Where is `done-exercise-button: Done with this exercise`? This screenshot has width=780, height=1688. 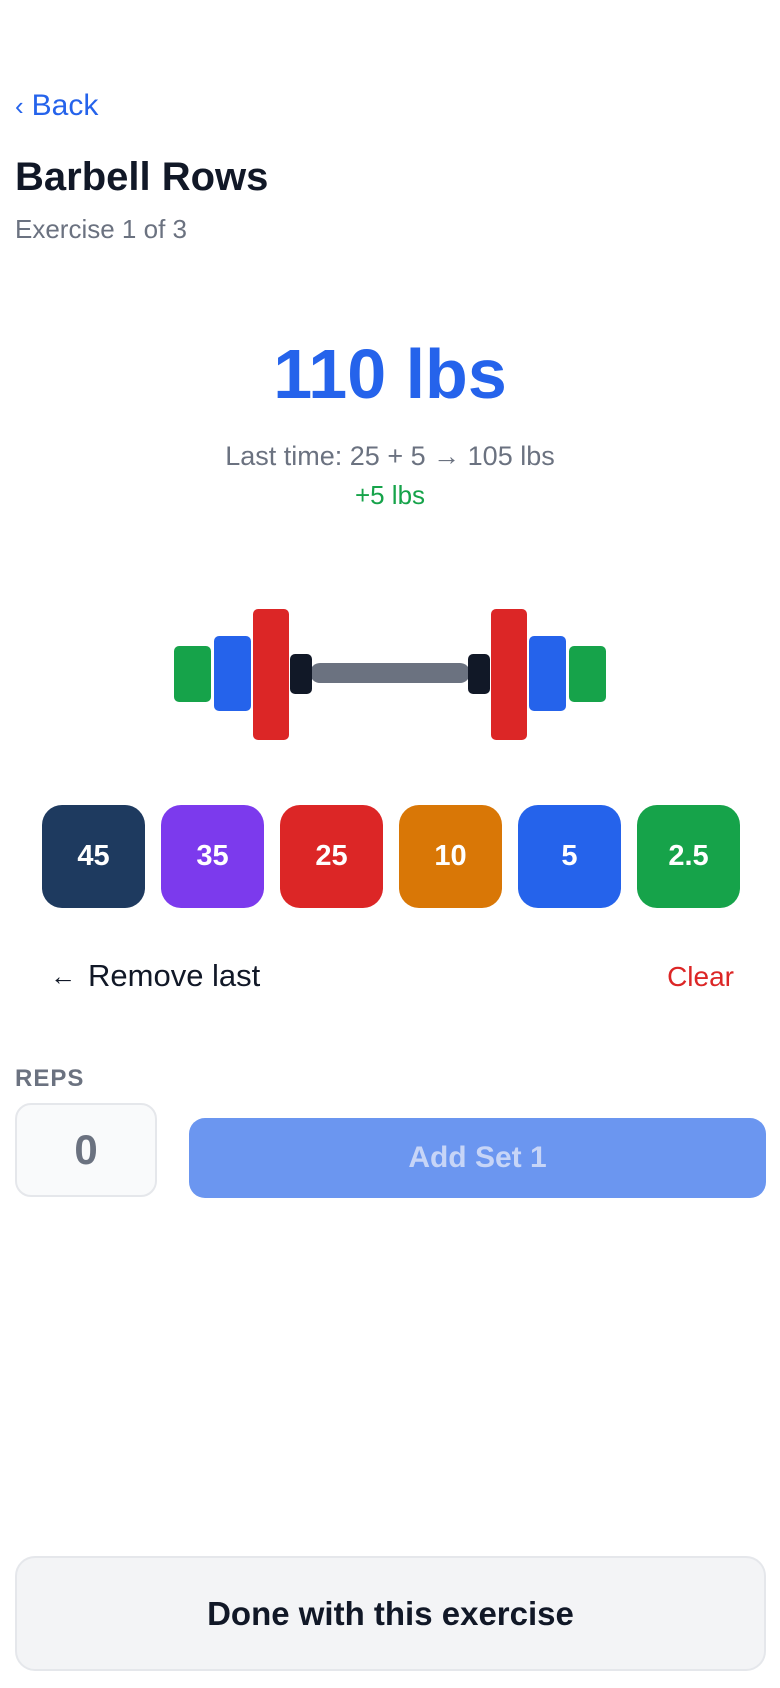
done-exercise-button: Done with this exercise is located at coordinates (390, 1613).